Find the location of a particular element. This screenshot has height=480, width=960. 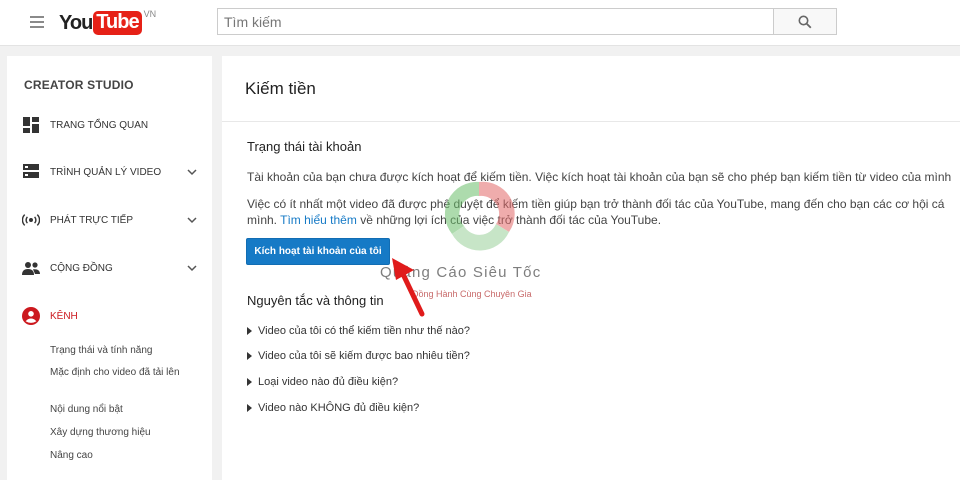

sidebar-subitem-status-features: Trạng thái và tính năng is located at coordinates (120, 350).